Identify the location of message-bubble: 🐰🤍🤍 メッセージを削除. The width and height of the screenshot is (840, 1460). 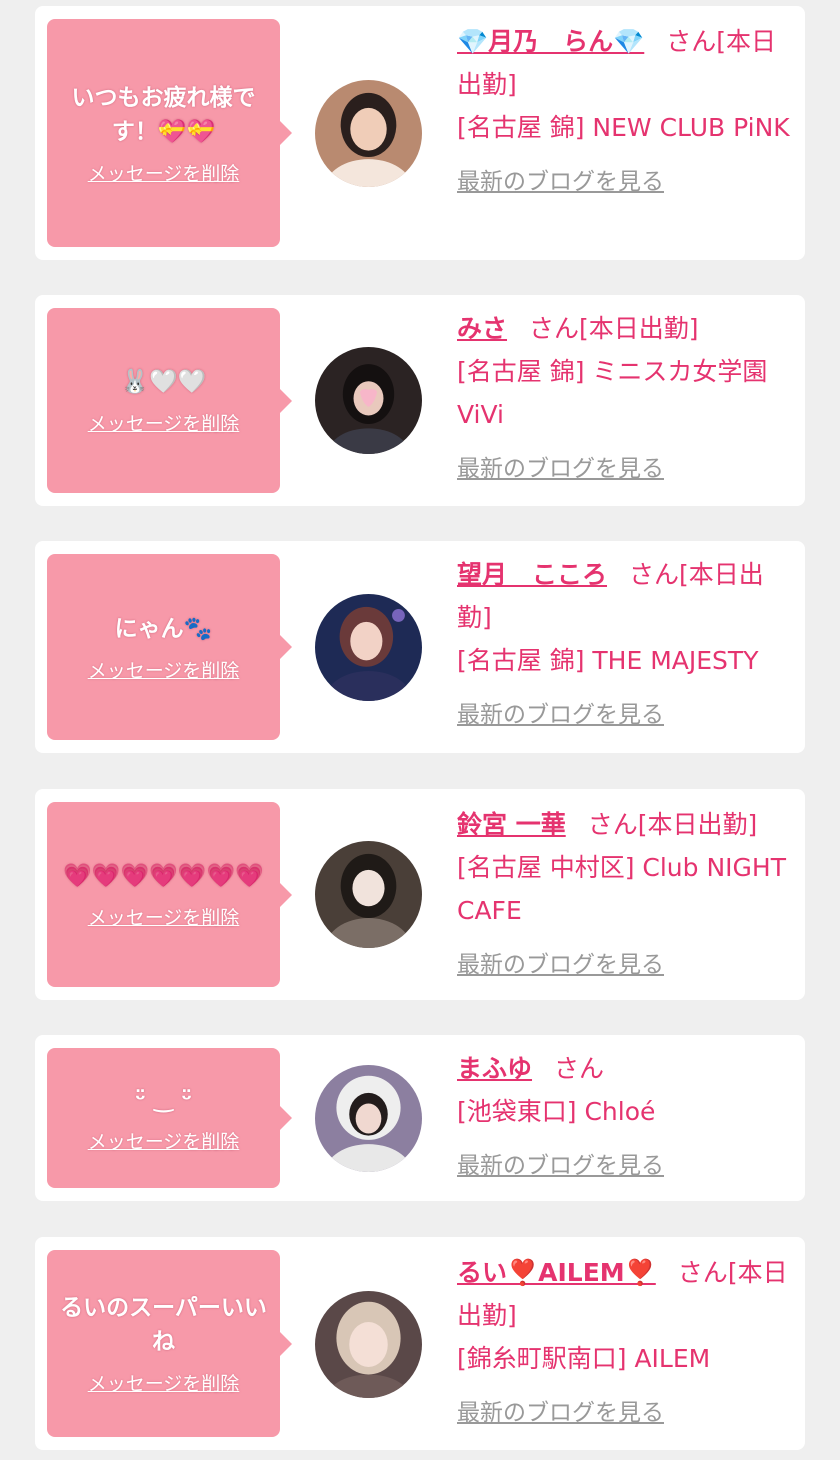
(169, 400).